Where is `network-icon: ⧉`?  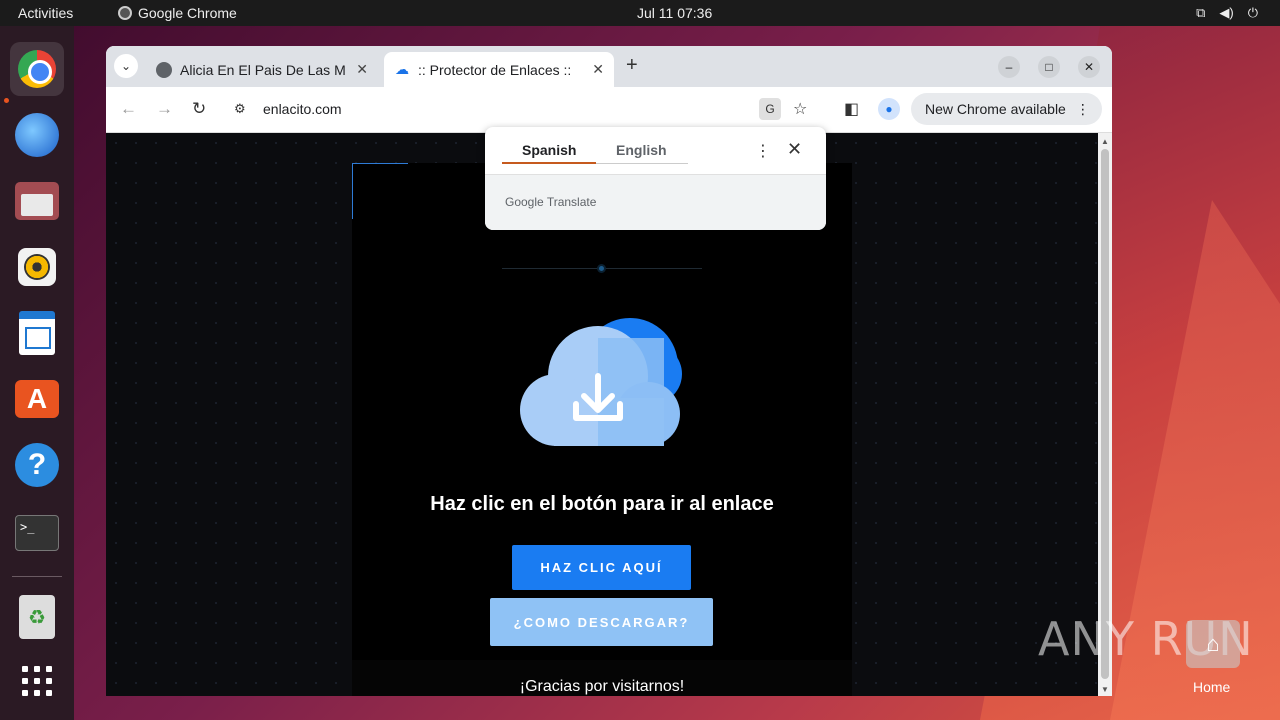
network-icon: ⧉ is located at coordinates (1201, 12).